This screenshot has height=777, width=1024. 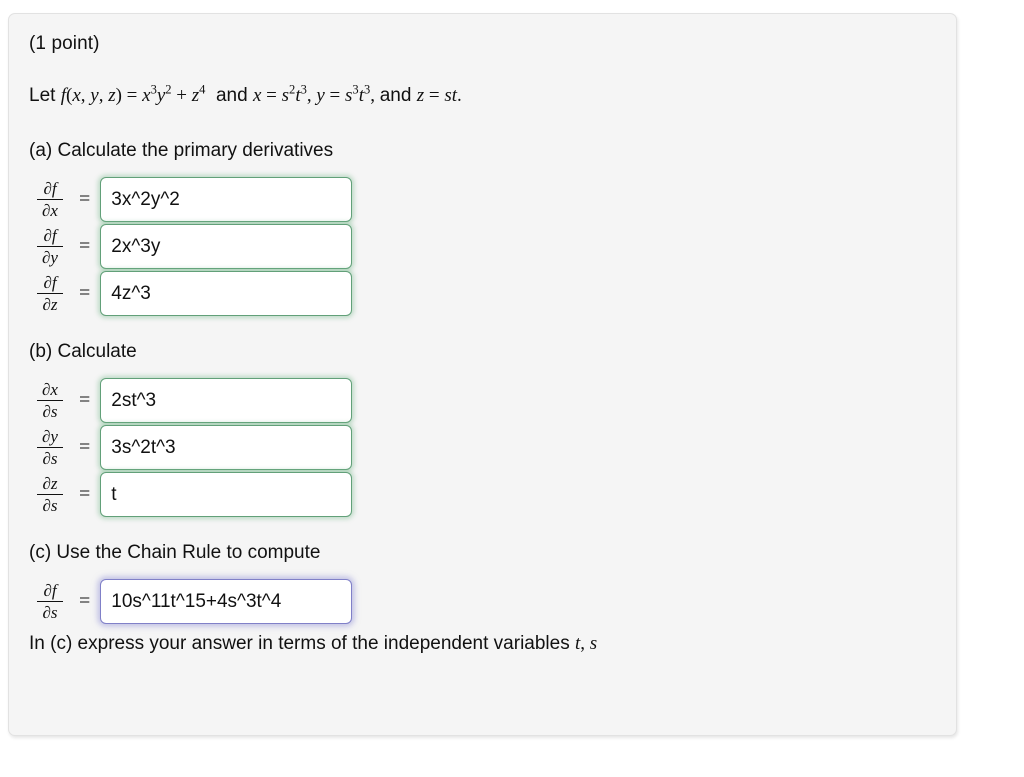 I want to click on fraction-numerator: ∂x, so click(x=50, y=389).